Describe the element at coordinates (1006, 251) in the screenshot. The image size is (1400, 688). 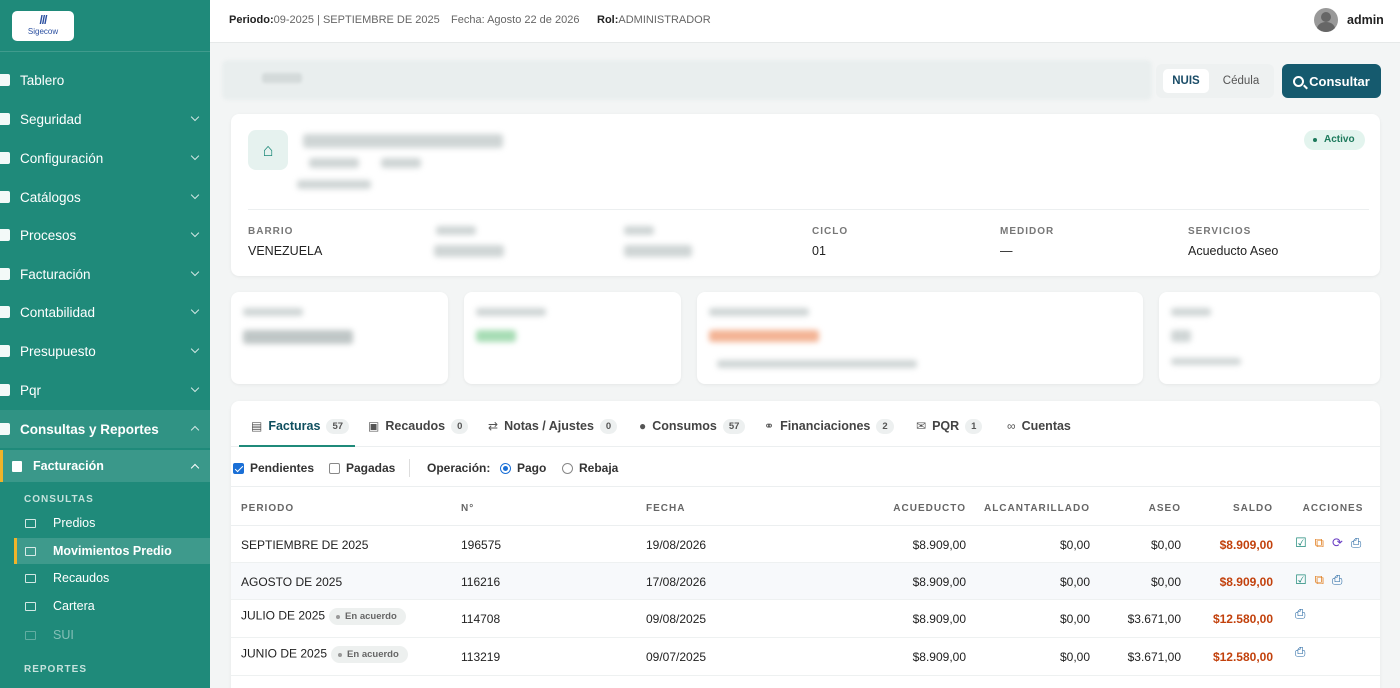
I see `medidor-value: —` at that location.